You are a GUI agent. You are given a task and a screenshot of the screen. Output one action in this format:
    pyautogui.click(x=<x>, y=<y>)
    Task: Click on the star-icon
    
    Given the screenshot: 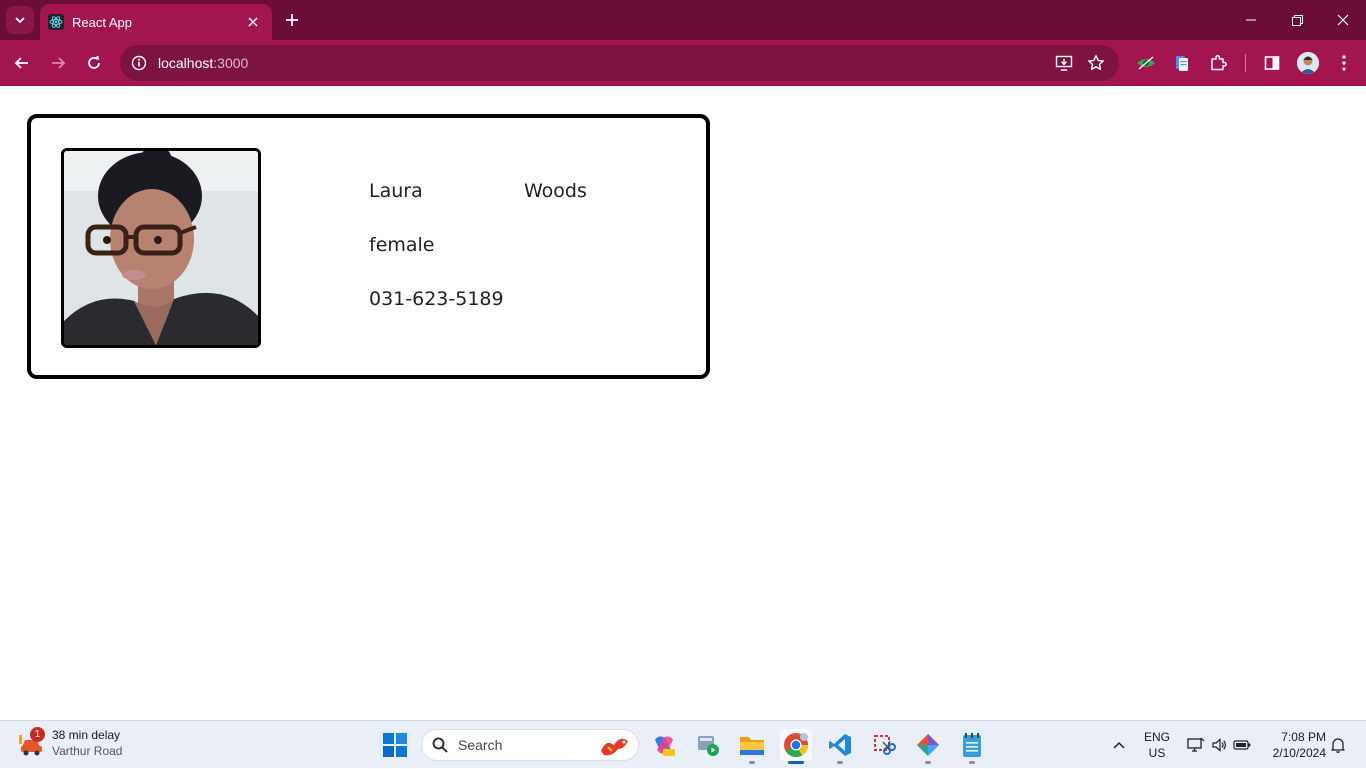 What is the action you would take?
    pyautogui.click(x=1096, y=63)
    